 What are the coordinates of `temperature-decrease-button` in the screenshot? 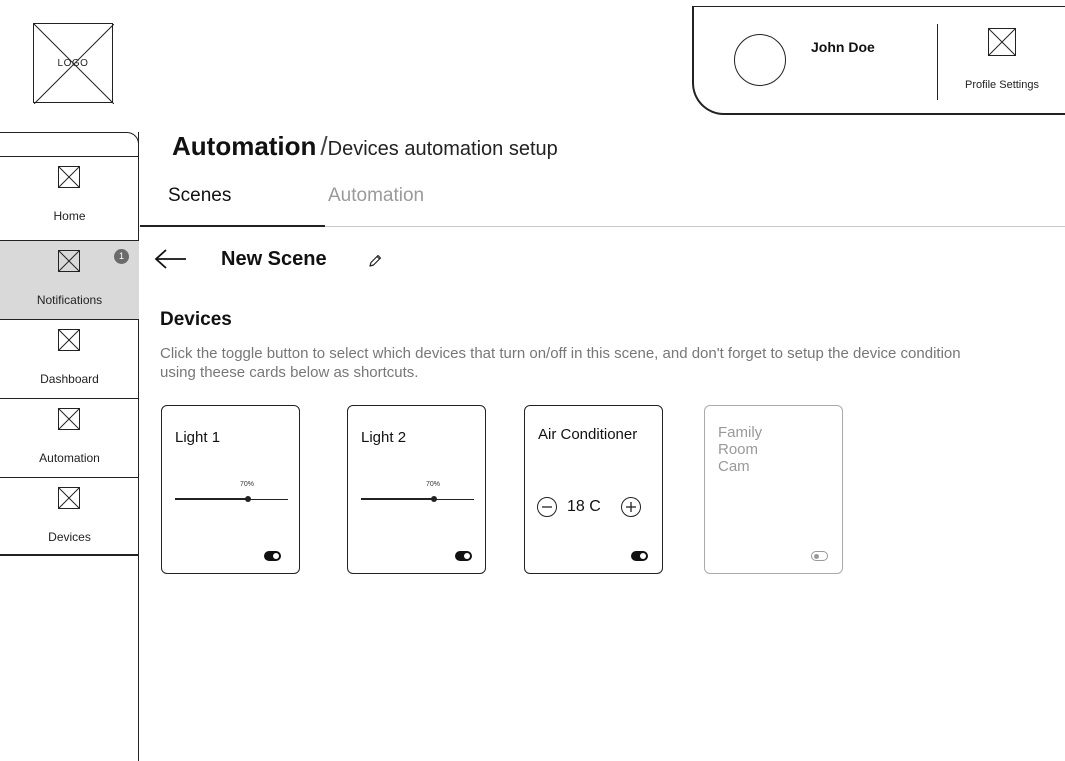 It's located at (547, 507).